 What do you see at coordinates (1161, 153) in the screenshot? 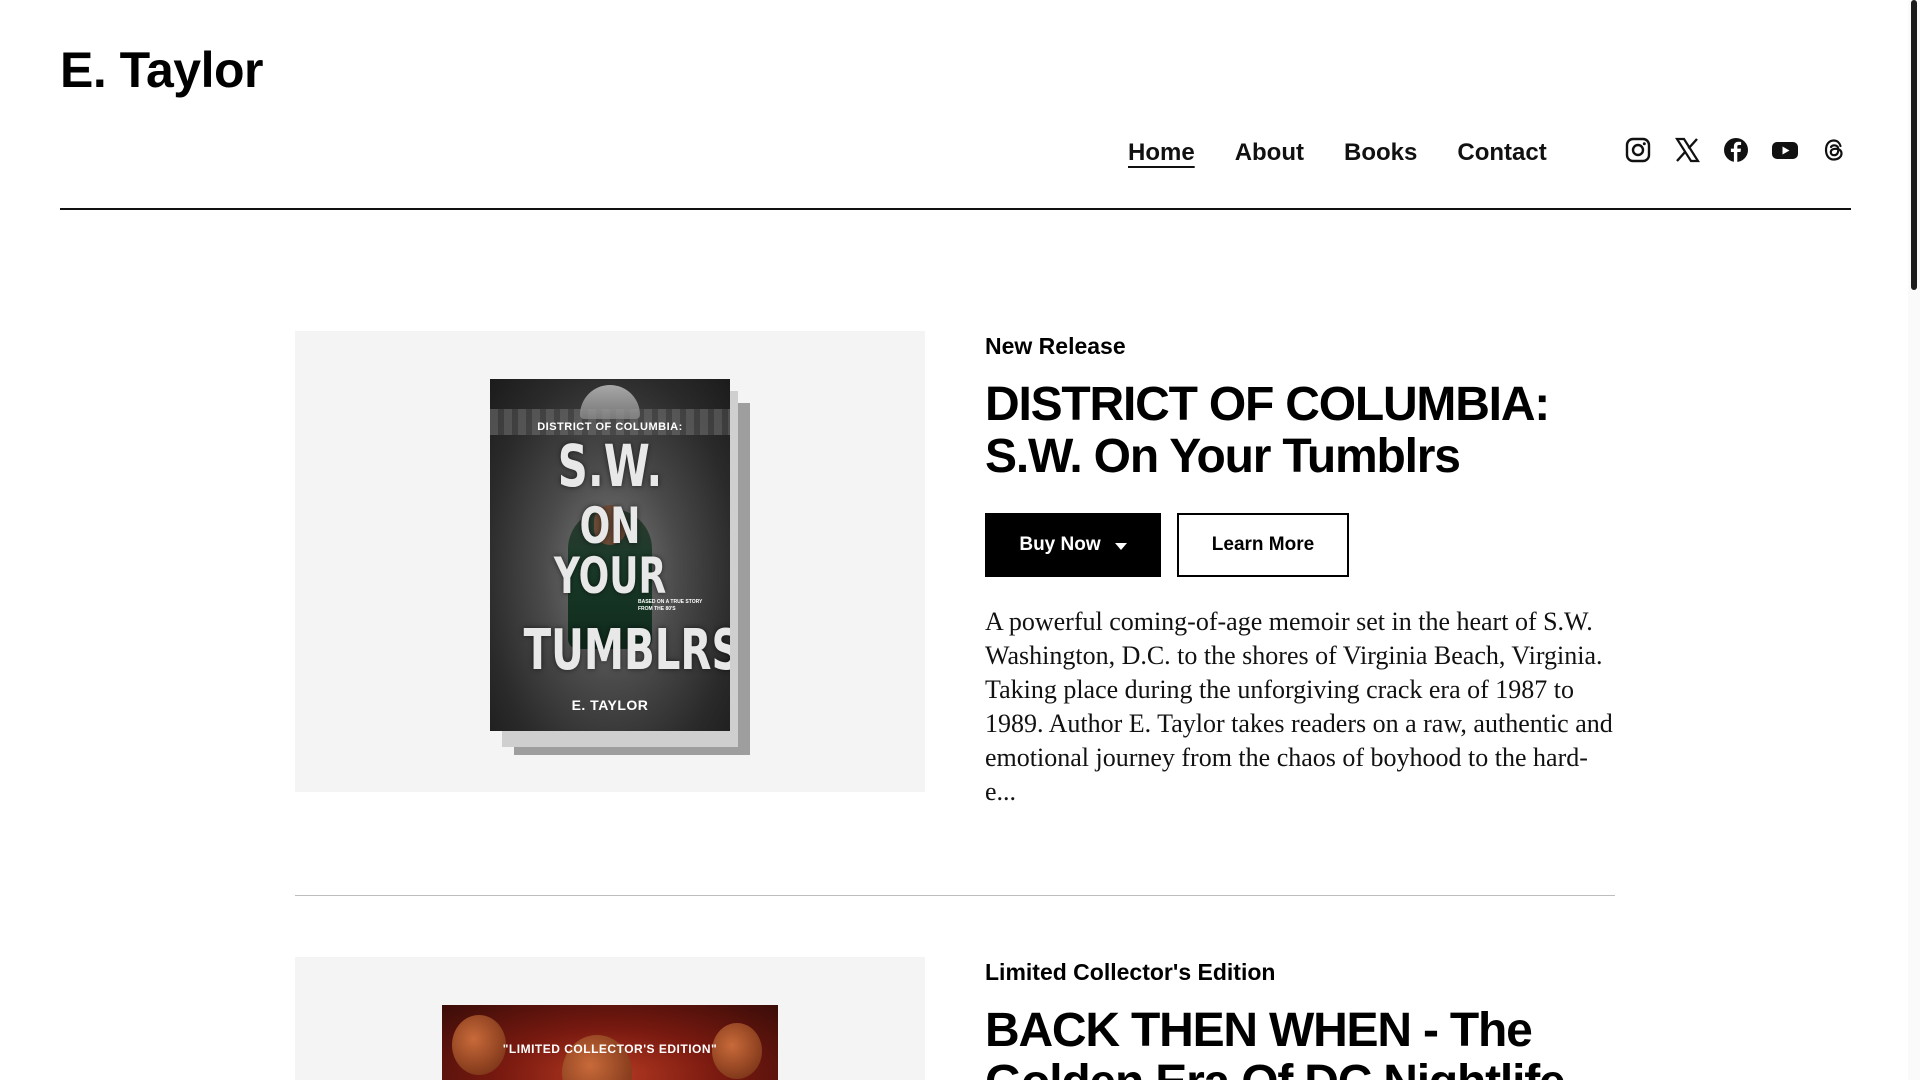
I see `nav-item-home: Home` at bounding box center [1161, 153].